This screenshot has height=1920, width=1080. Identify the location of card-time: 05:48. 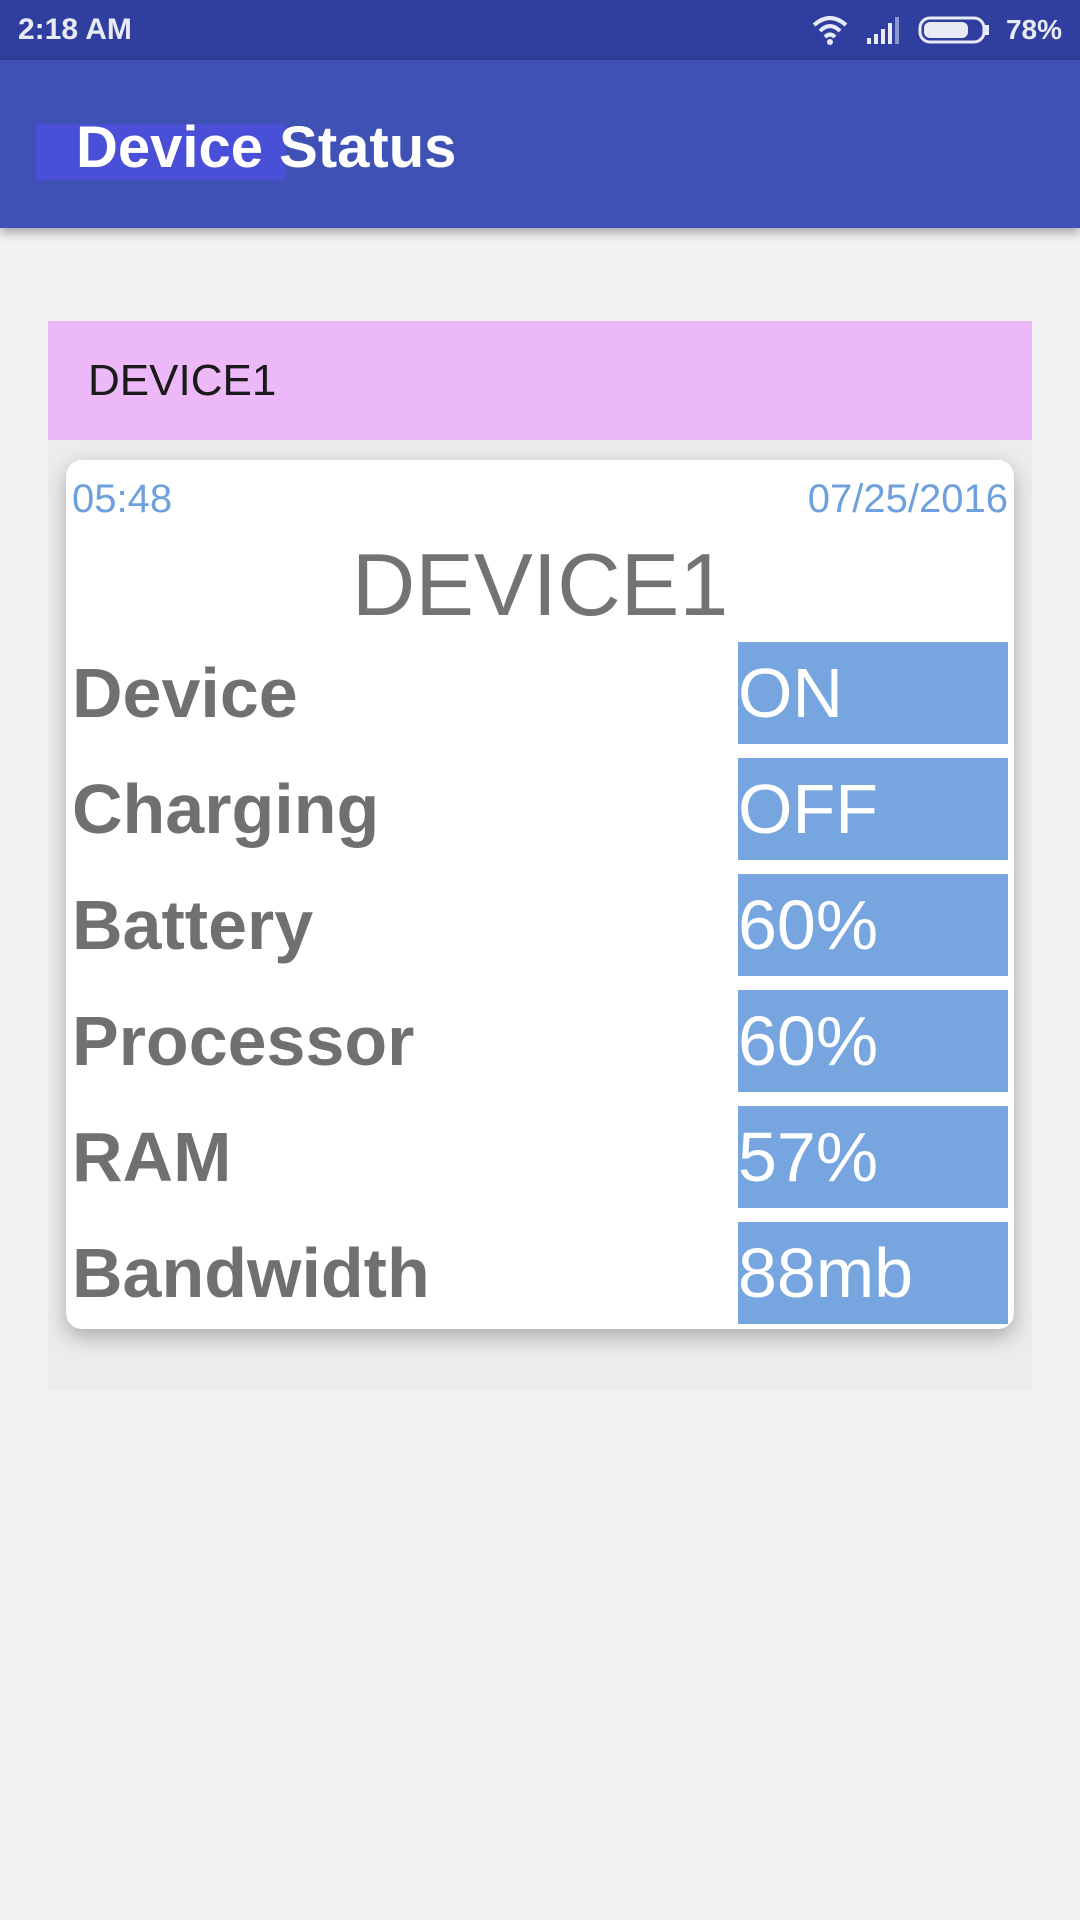
(122, 499).